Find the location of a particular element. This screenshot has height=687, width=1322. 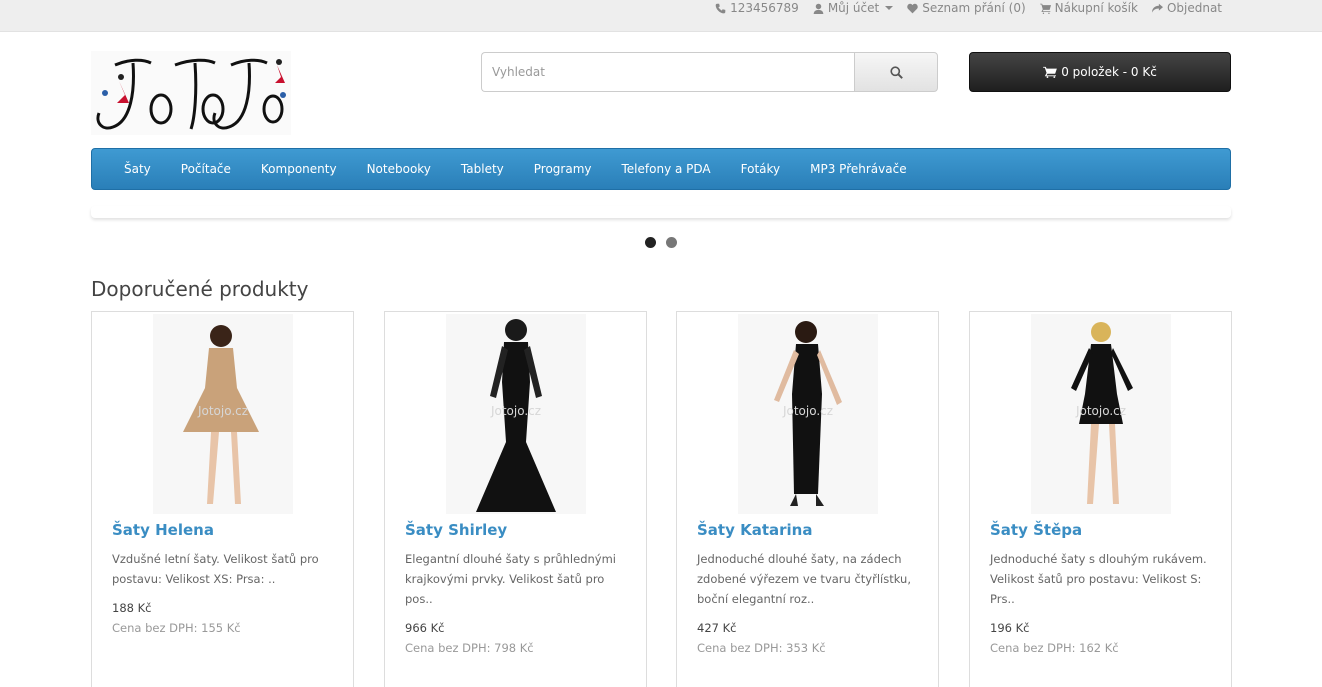

checkout-link: Objednat is located at coordinates (1186, 8).